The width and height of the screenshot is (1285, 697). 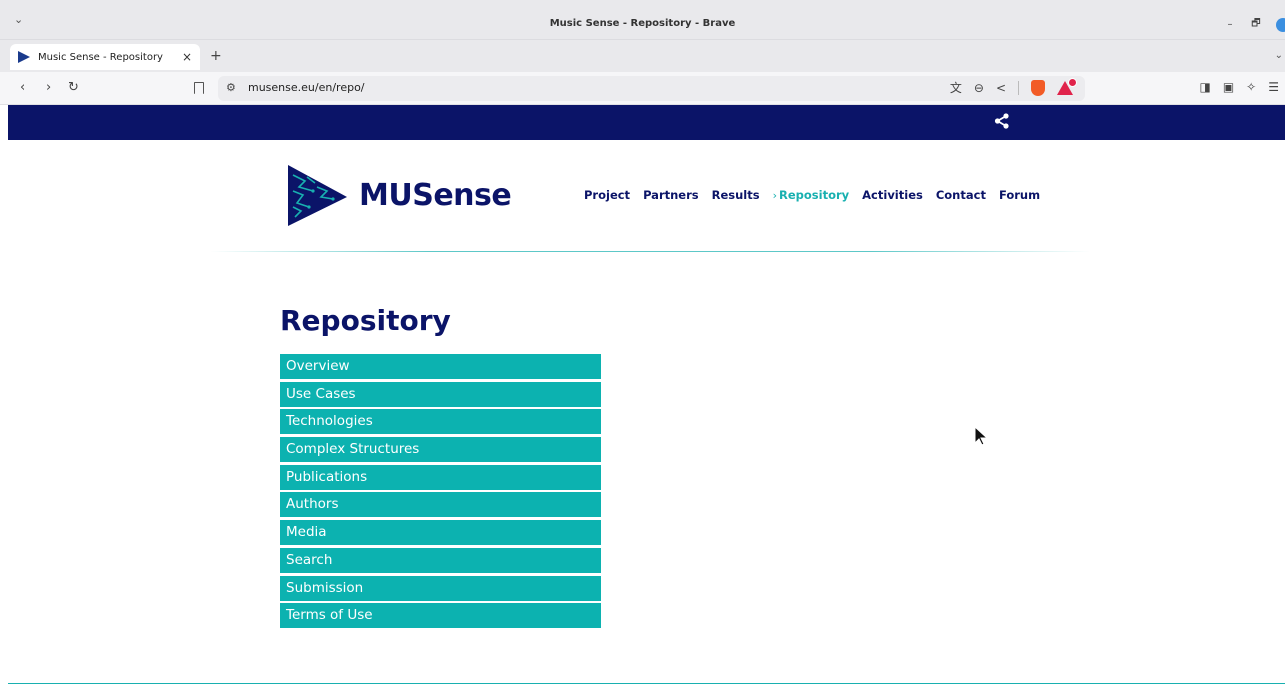 What do you see at coordinates (22, 87) in the screenshot?
I see `back-button: ‹` at bounding box center [22, 87].